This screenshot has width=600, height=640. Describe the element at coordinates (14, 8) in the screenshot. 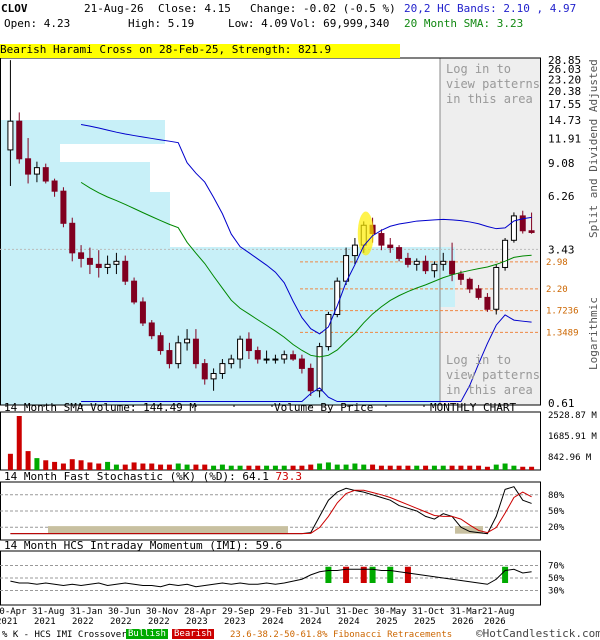

I see `symbol: CLOV` at that location.